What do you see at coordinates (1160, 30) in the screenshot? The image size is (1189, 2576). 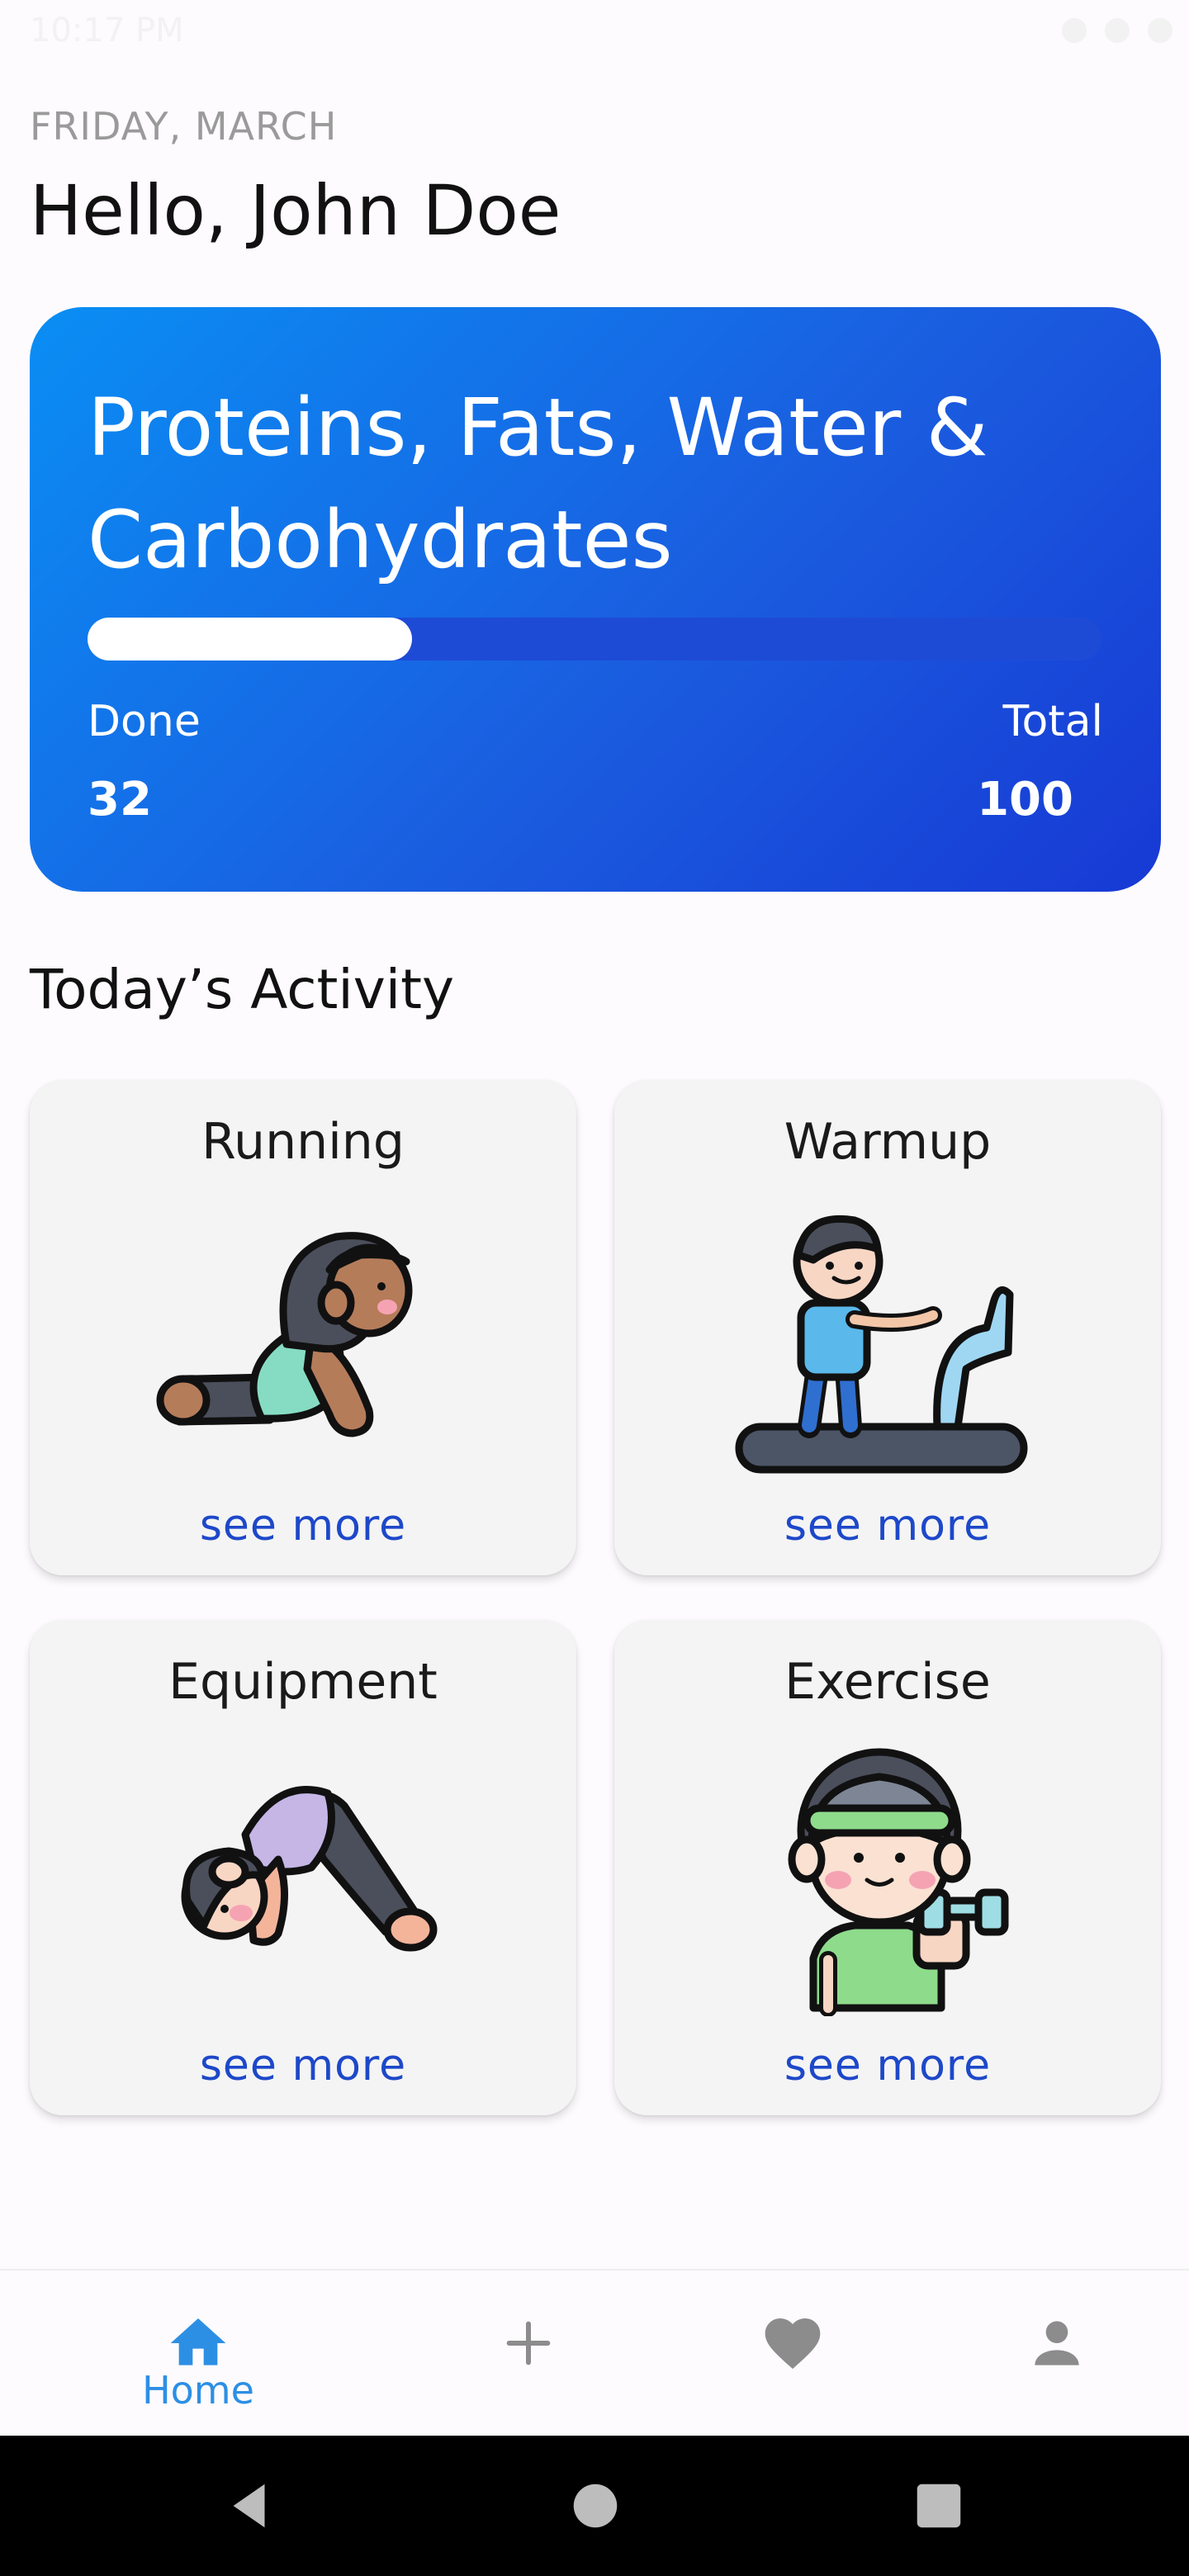 I see `battery-icon` at bounding box center [1160, 30].